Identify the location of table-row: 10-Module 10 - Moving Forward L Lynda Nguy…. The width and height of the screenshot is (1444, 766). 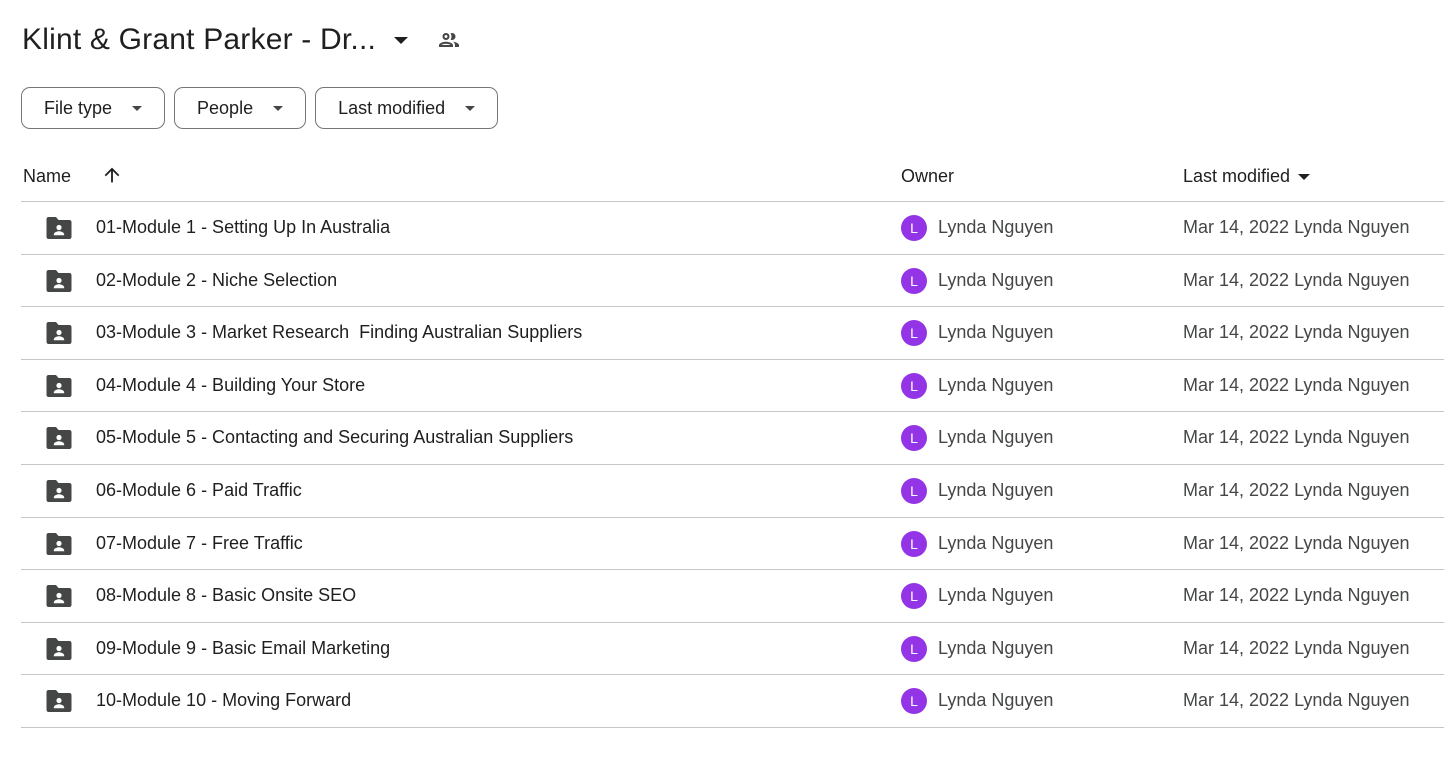
(732, 701).